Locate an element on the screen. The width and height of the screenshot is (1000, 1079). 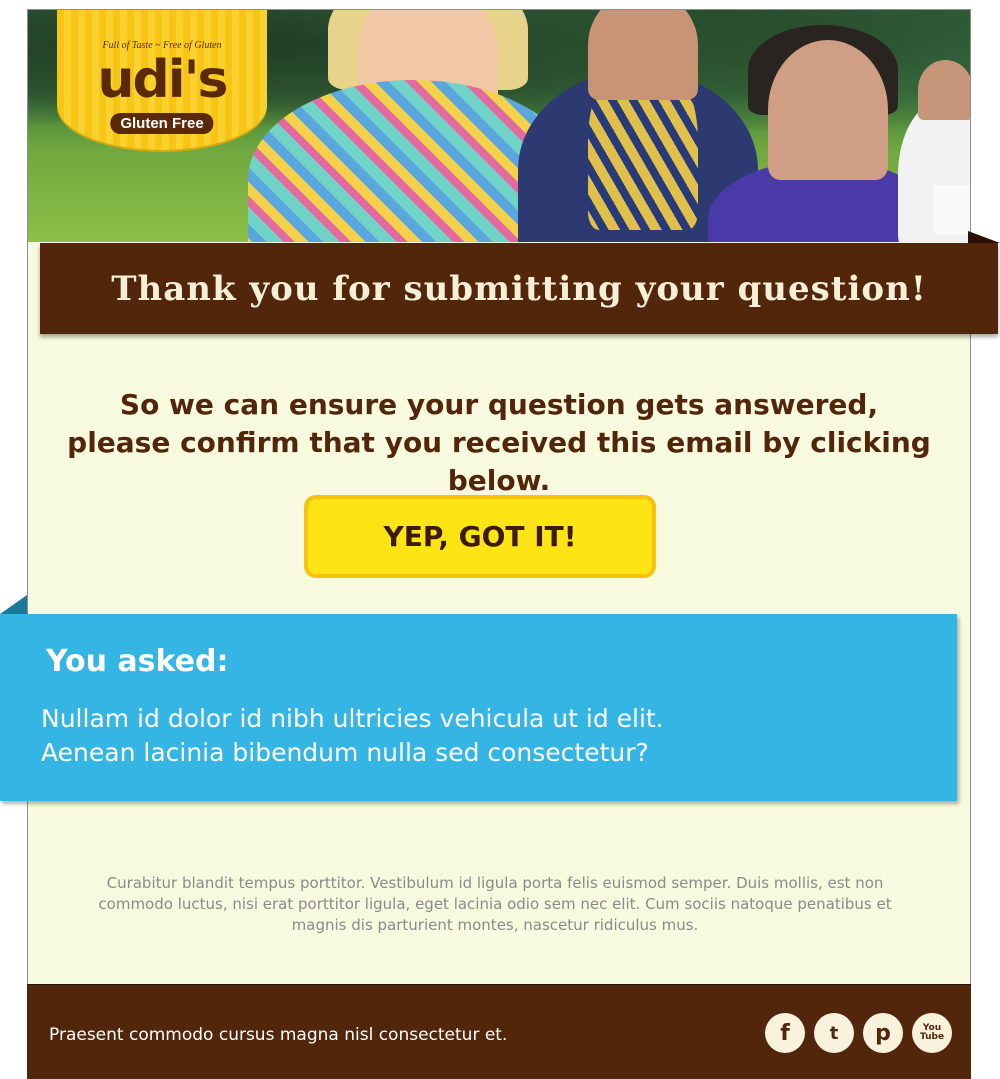
pinterest-glyph: p is located at coordinates (883, 1033).